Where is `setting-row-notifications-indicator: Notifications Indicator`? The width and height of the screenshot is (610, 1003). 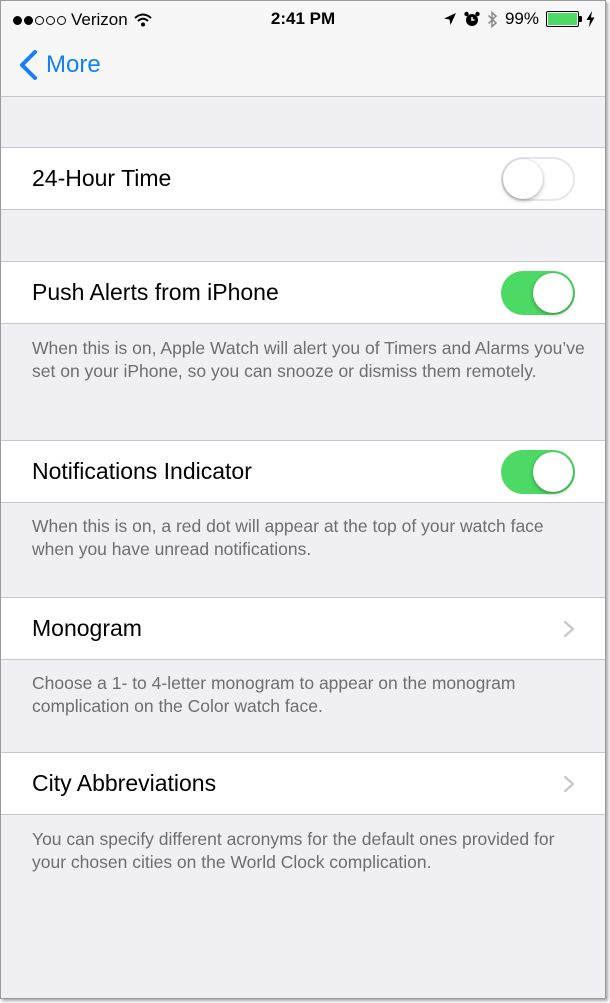
setting-row-notifications-indicator: Notifications Indicator is located at coordinates (303, 471).